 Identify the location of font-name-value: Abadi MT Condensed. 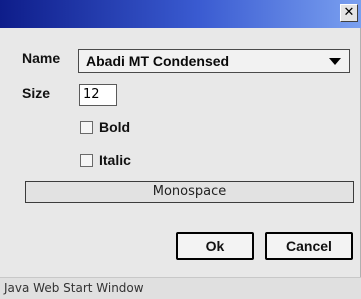
(158, 61).